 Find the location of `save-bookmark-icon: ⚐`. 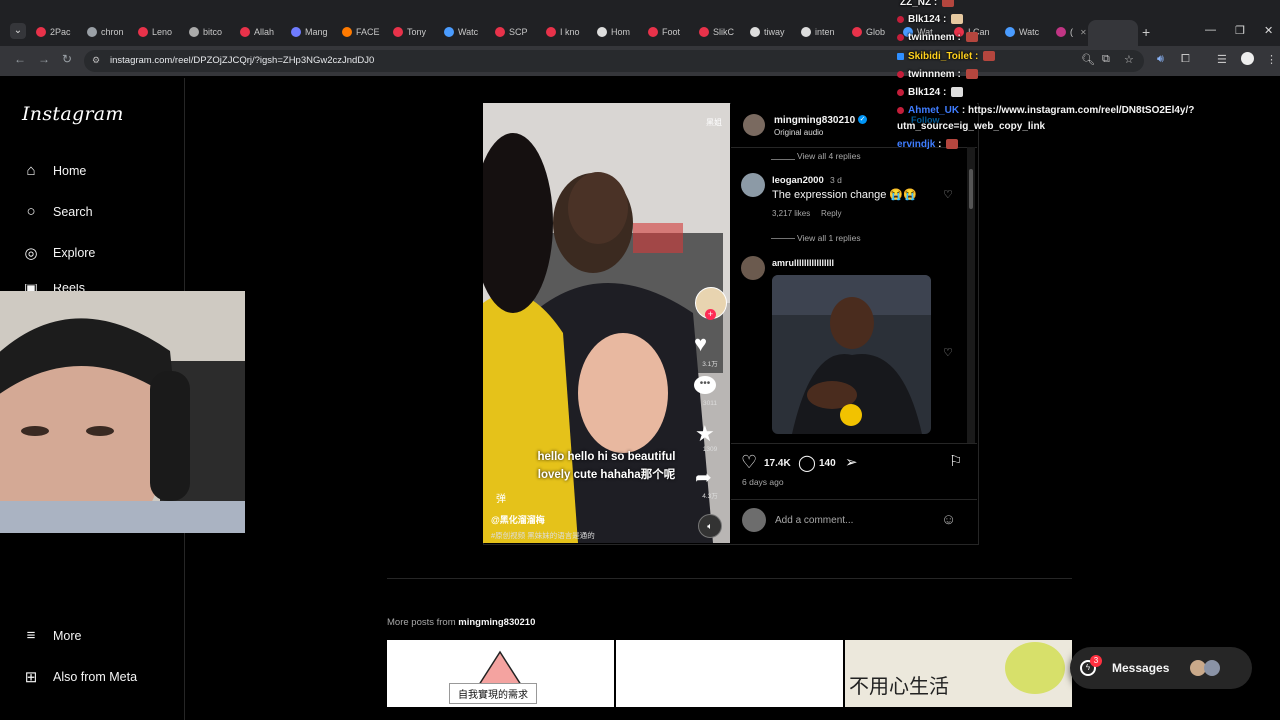

save-bookmark-icon: ⚐ is located at coordinates (955, 461).